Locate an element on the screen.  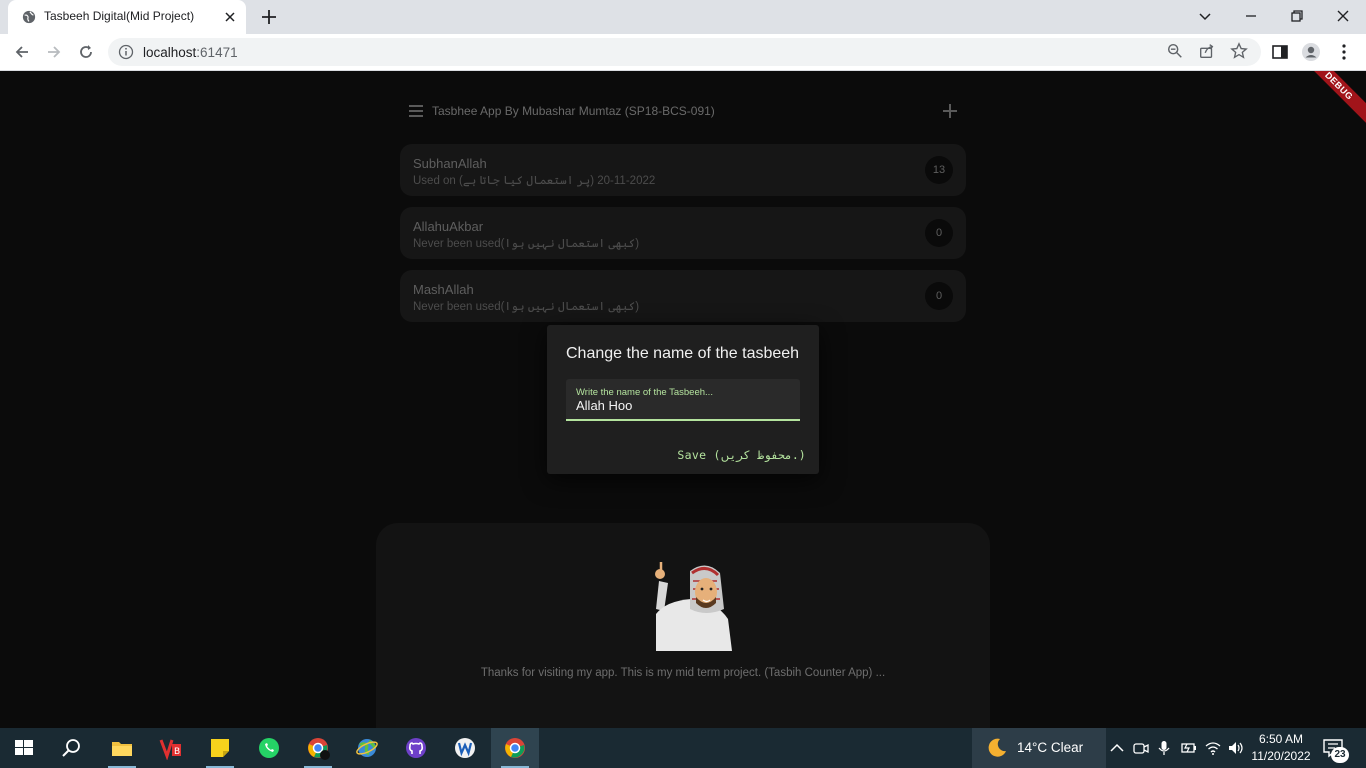
minimize-icon is located at coordinates (1251, 16).